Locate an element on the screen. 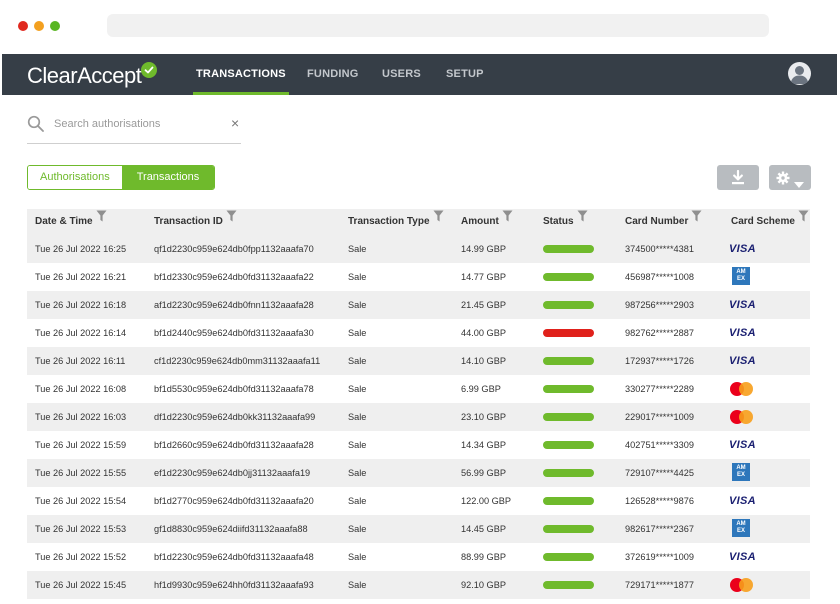 This screenshot has width=840, height=604. toggle-authorisations: Authorisations is located at coordinates (75, 177).